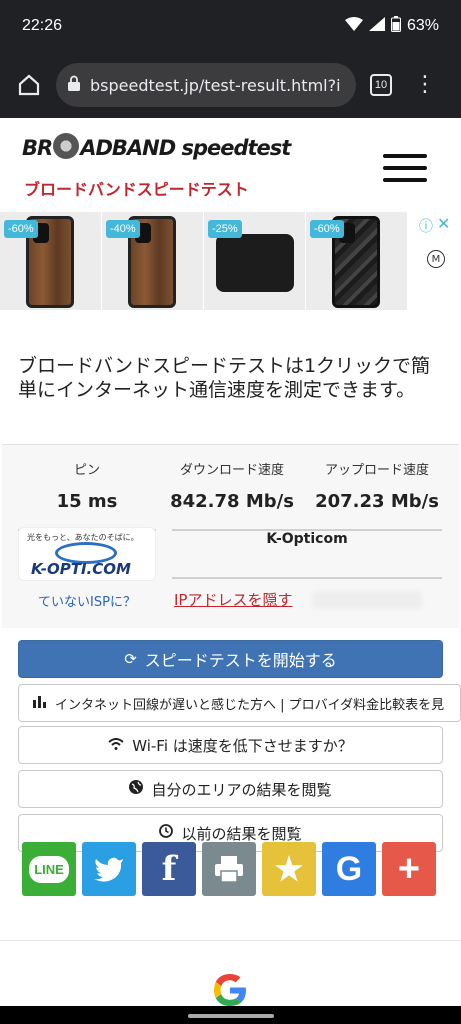 The width and height of the screenshot is (461, 1024). I want to click on start-speedtest-button: ⟳ スピードテストを開始する, so click(230, 659).